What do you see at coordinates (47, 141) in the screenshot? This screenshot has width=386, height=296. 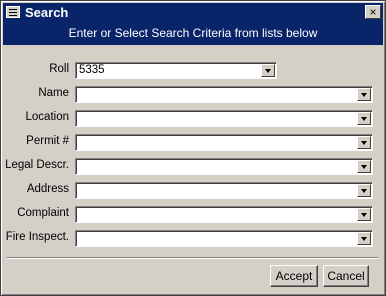 I see `permit-label: Permit #` at bounding box center [47, 141].